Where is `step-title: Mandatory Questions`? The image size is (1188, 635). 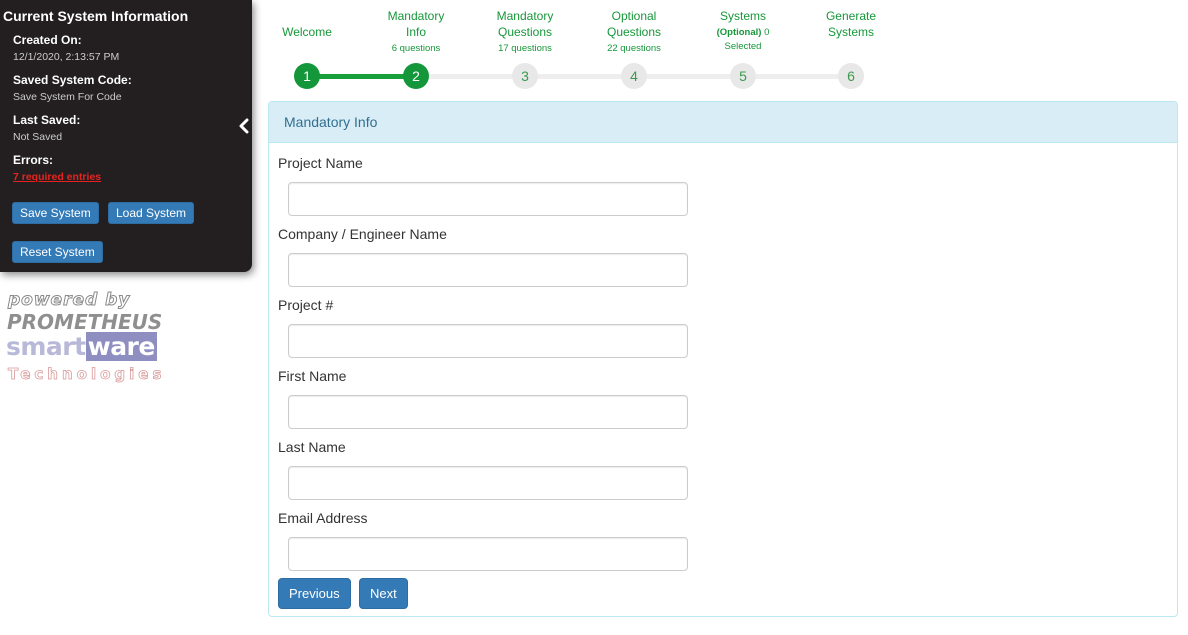 step-title: Mandatory Questions is located at coordinates (525, 24).